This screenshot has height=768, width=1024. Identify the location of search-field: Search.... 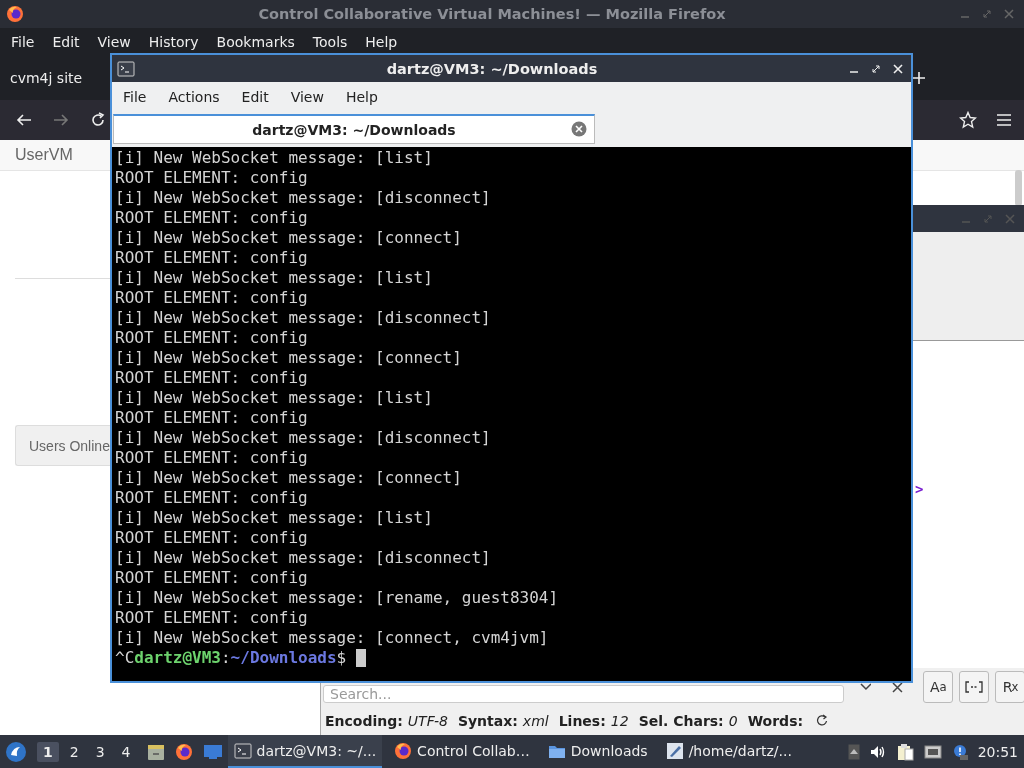
(583, 694).